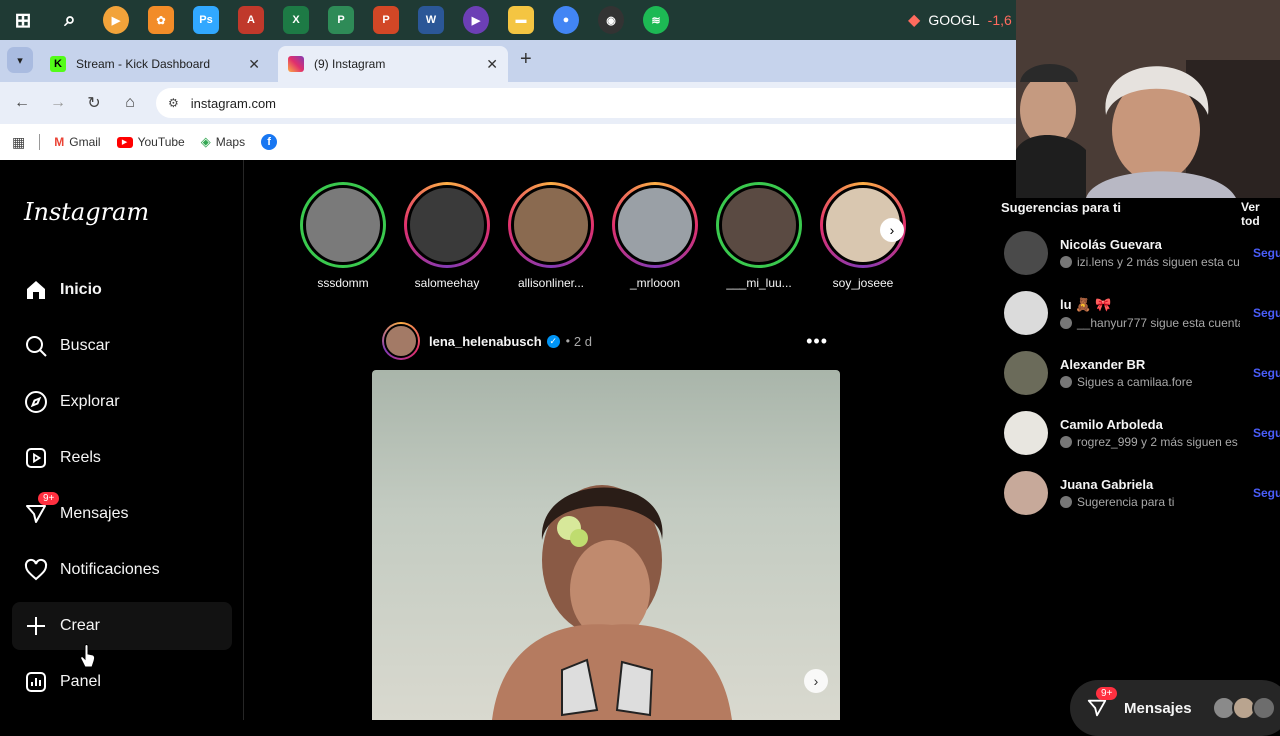 The image size is (1280, 736). I want to click on sidebar-item-explorar: Explorar, so click(122, 402).